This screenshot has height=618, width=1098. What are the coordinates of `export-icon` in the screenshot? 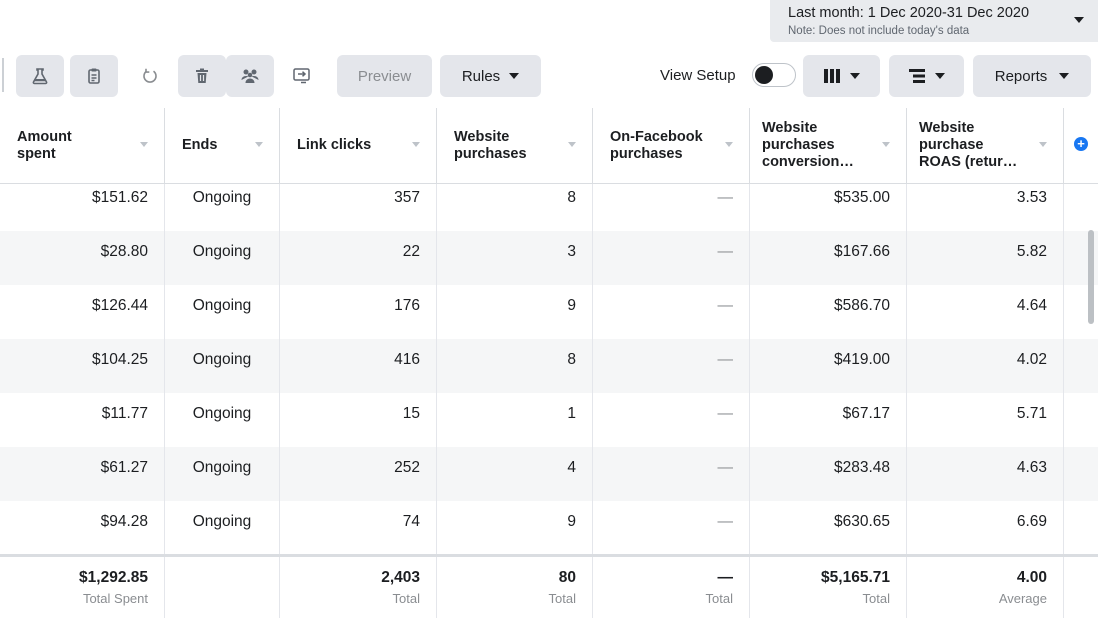 It's located at (302, 76).